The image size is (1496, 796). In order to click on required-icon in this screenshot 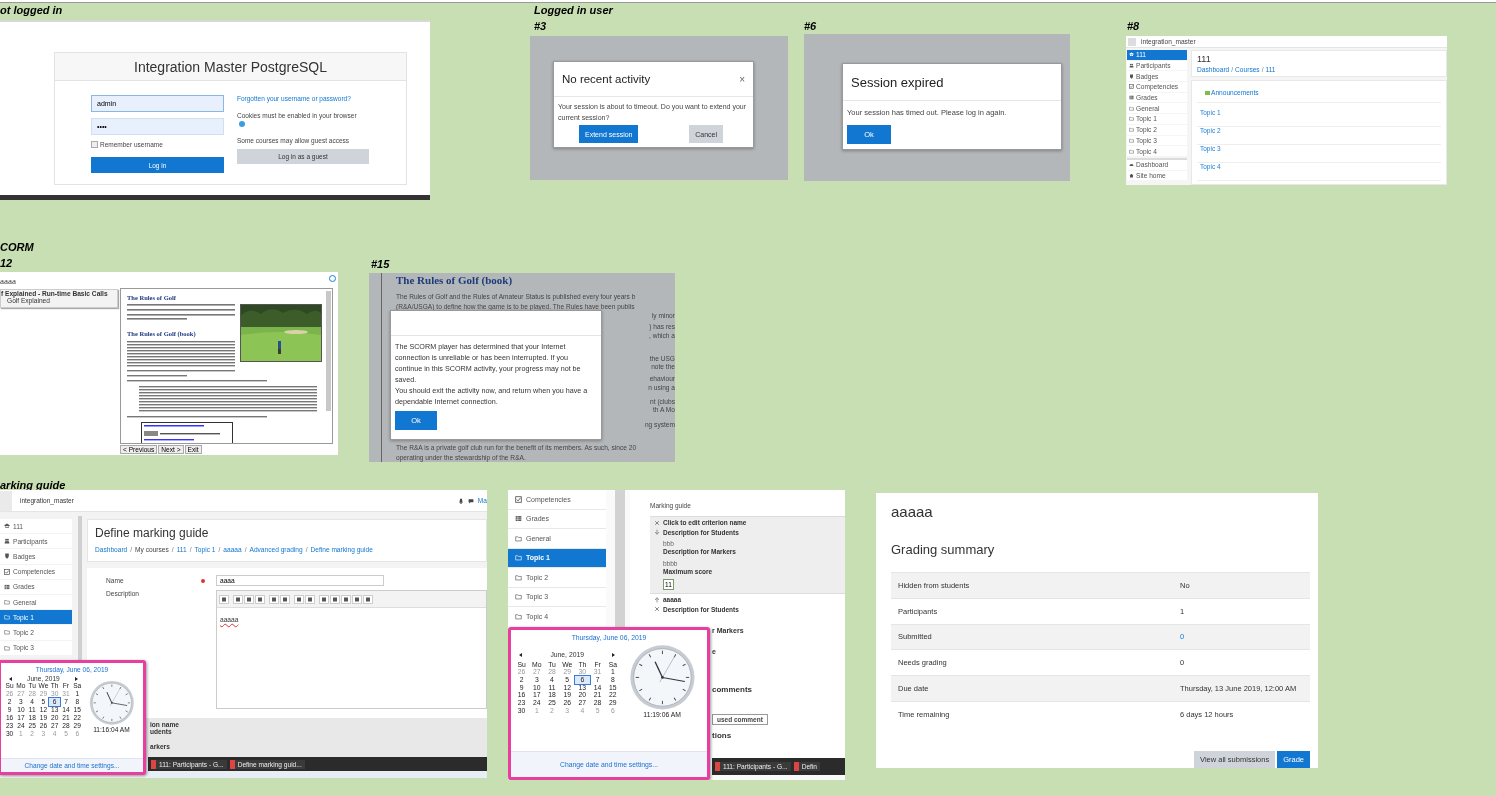, I will do `click(203, 580)`.